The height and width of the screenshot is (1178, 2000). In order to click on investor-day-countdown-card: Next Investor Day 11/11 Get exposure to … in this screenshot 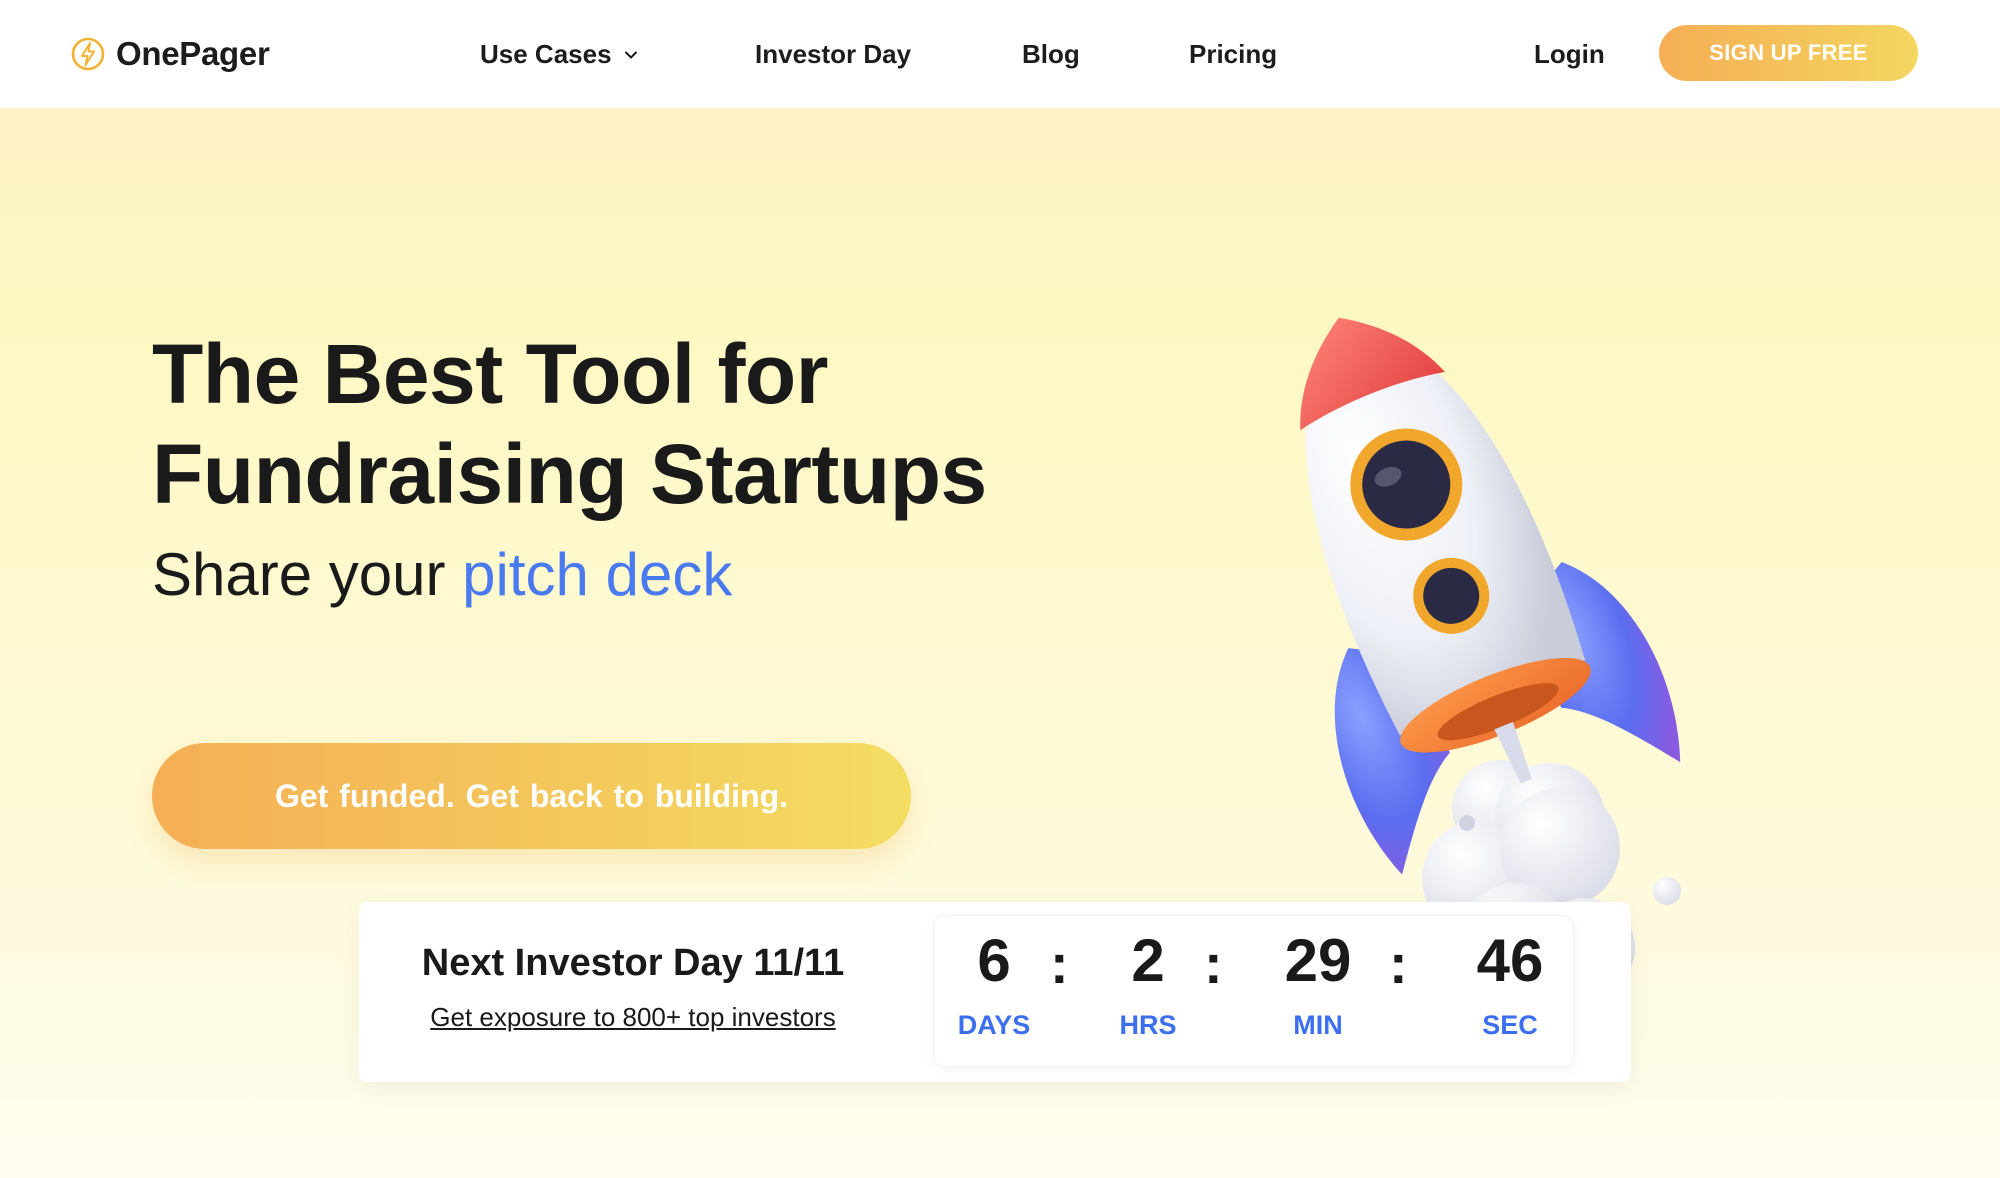, I will do `click(995, 992)`.